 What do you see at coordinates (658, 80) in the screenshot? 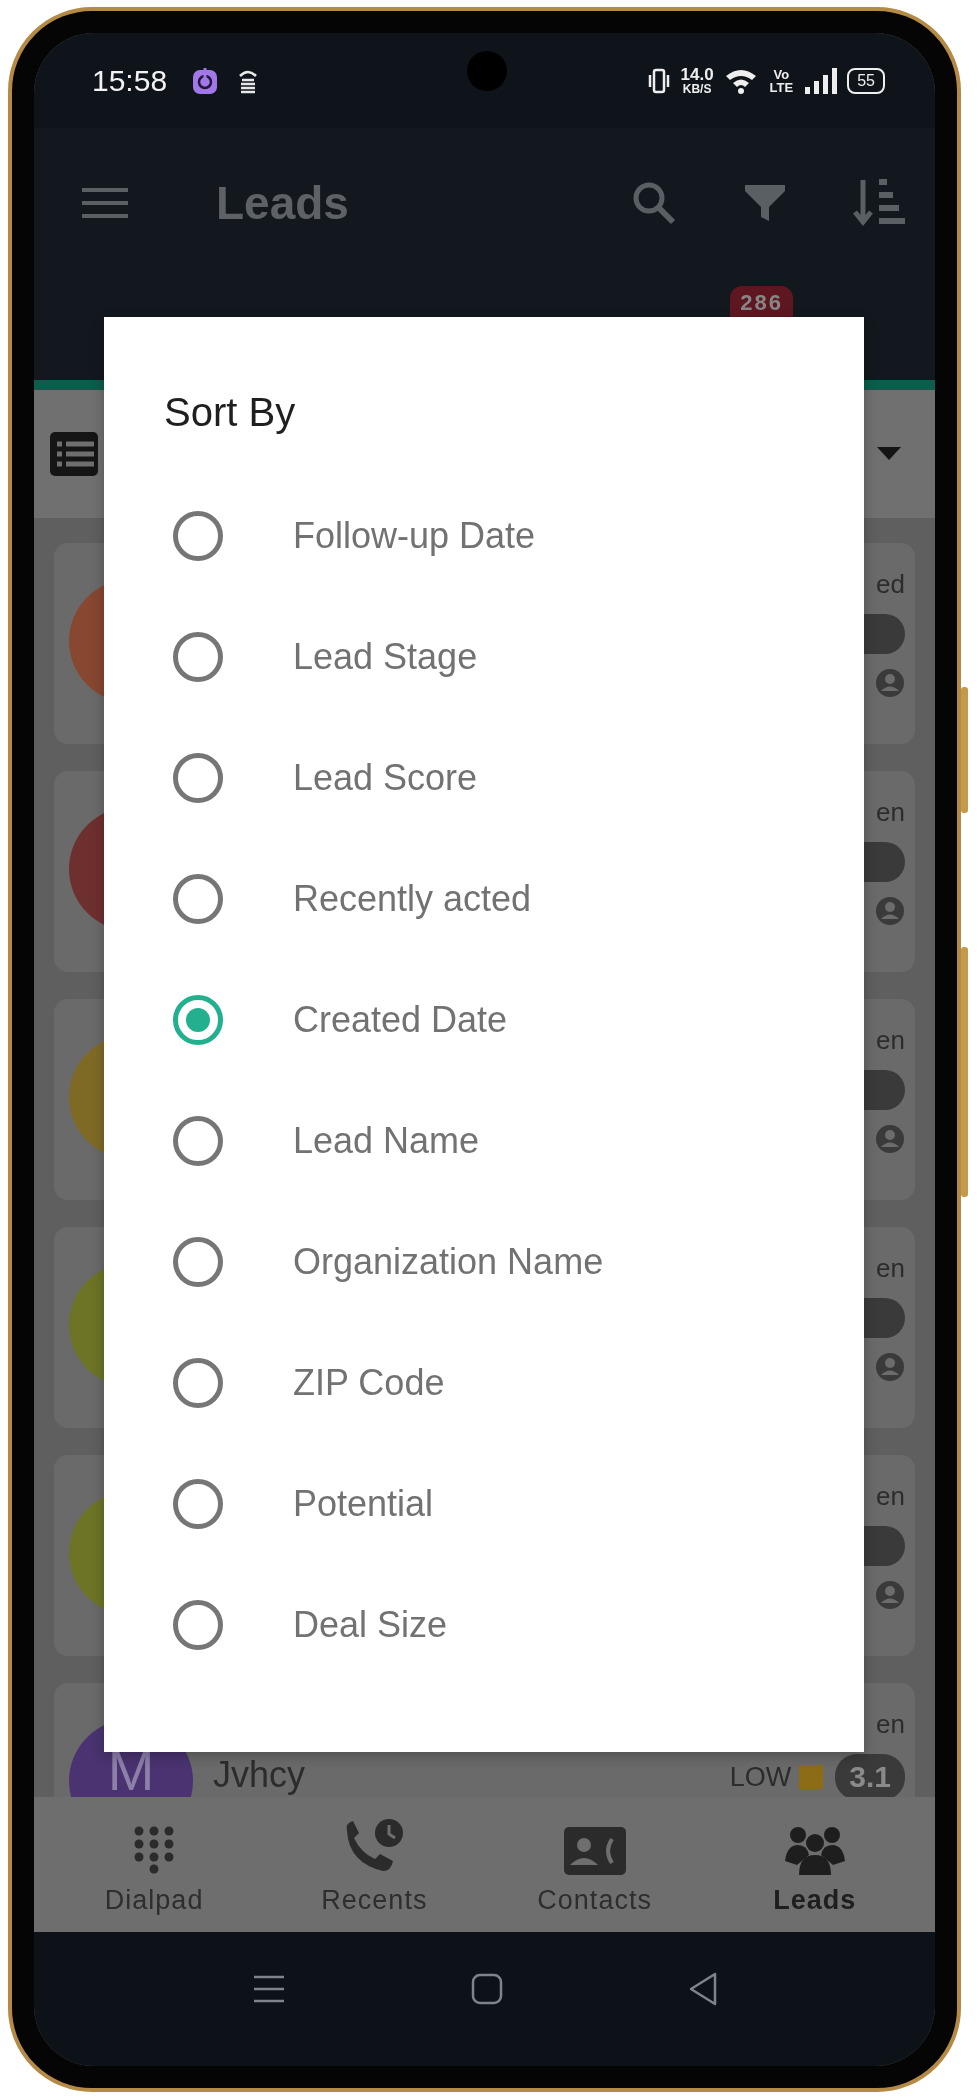
I see `vibrate-icon` at bounding box center [658, 80].